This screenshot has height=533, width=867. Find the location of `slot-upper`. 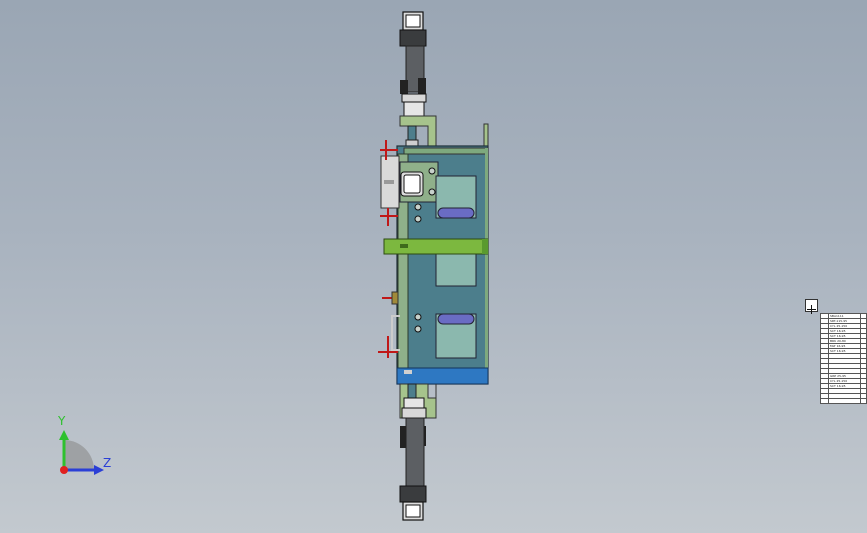

slot-upper is located at coordinates (456, 213).